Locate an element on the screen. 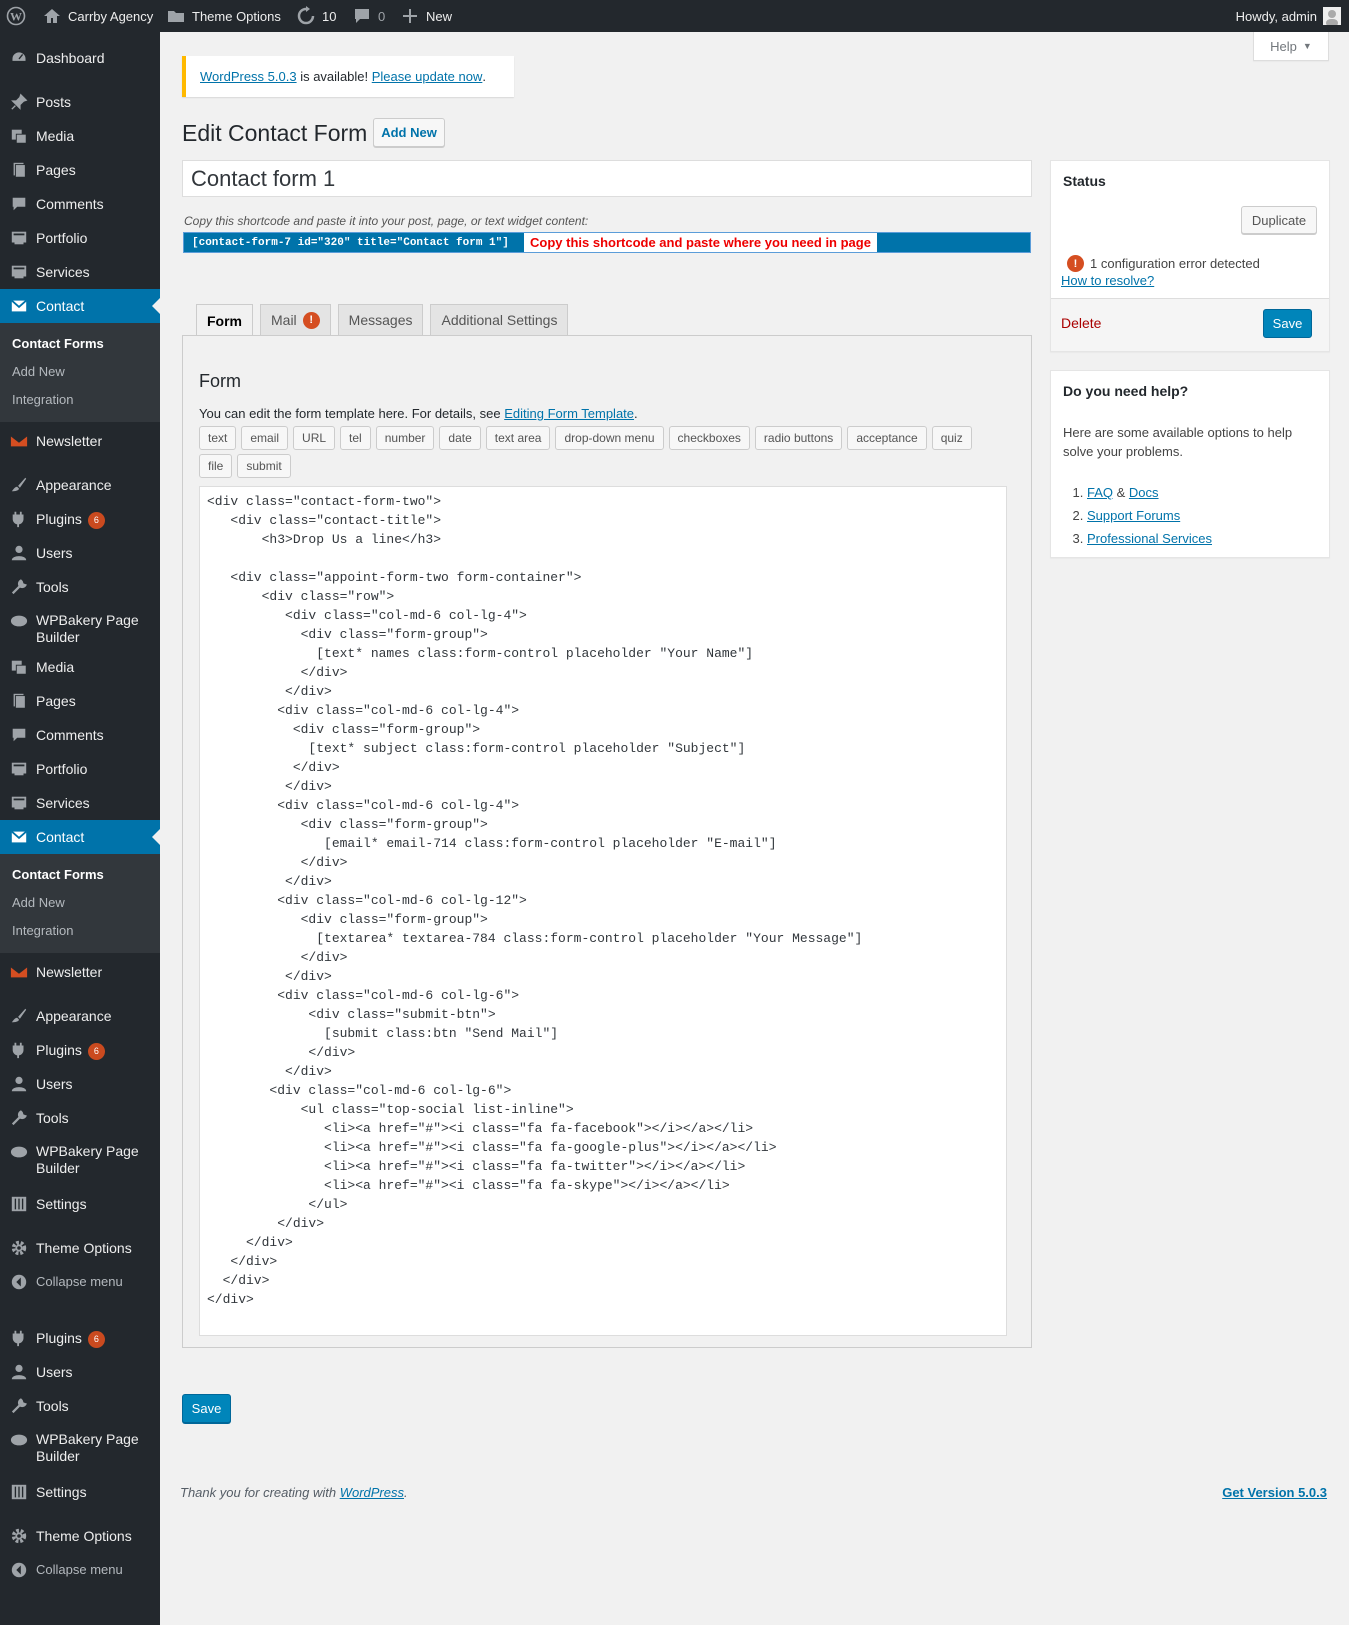 The height and width of the screenshot is (1625, 1349). form-title-input is located at coordinates (607, 178).